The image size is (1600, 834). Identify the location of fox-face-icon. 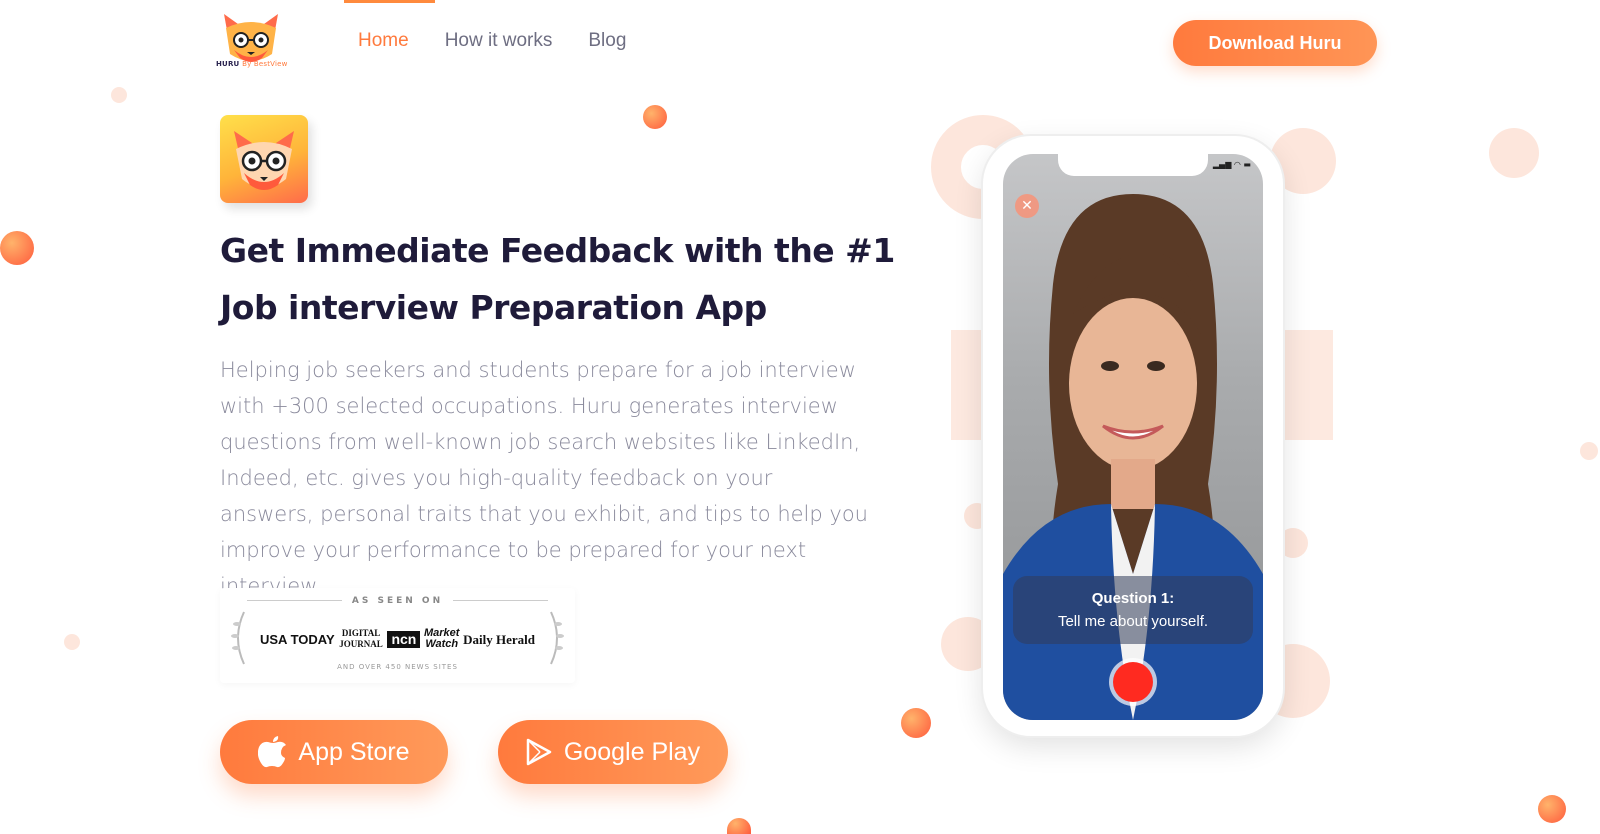
(264, 160).